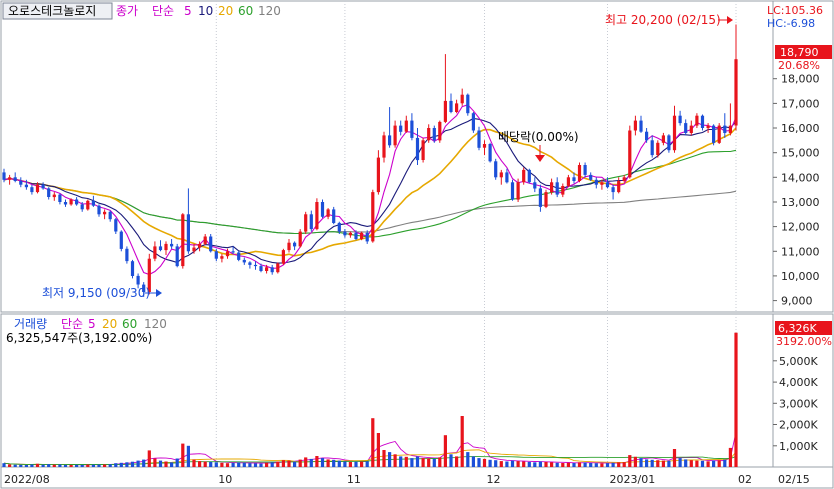 The height and width of the screenshot is (489, 834). What do you see at coordinates (799, 65) in the screenshot?
I see `current-change-label: 20.68%` at bounding box center [799, 65].